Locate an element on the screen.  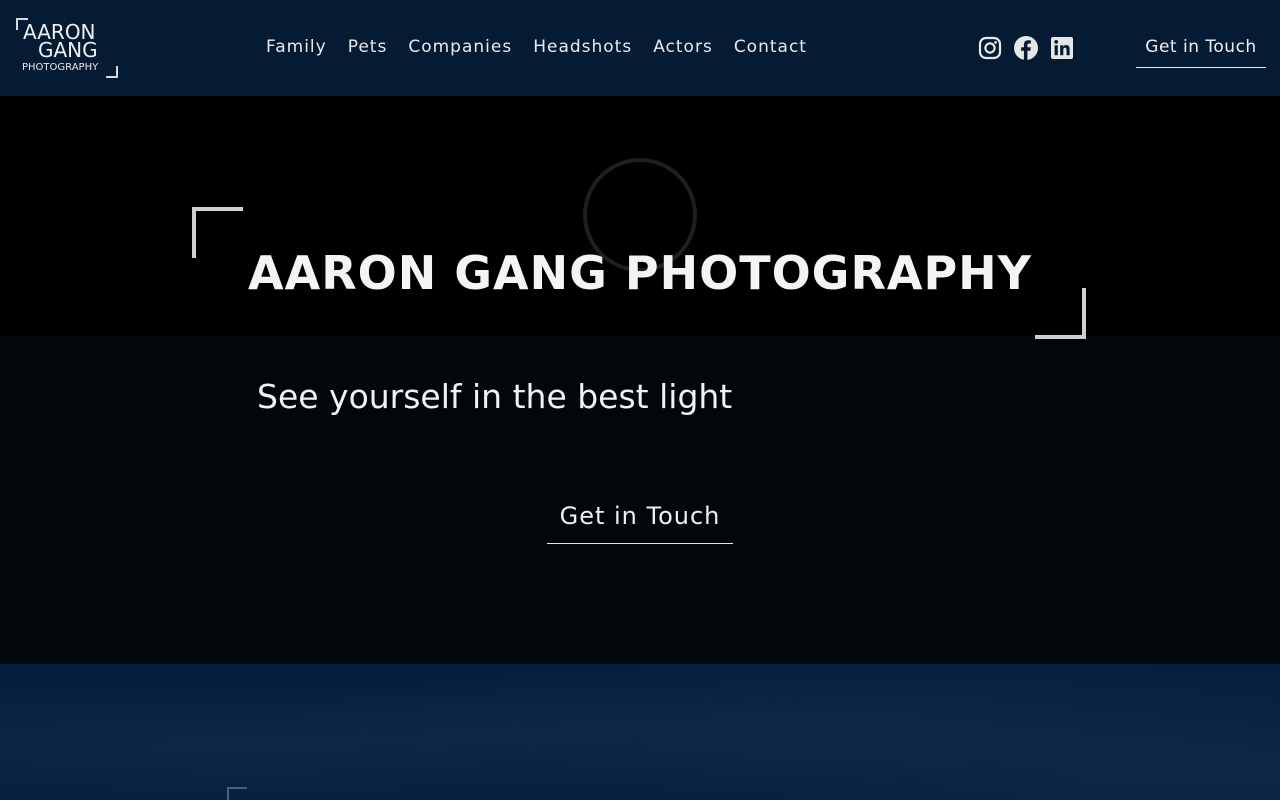
nav-item-actors: Actors is located at coordinates (683, 47).